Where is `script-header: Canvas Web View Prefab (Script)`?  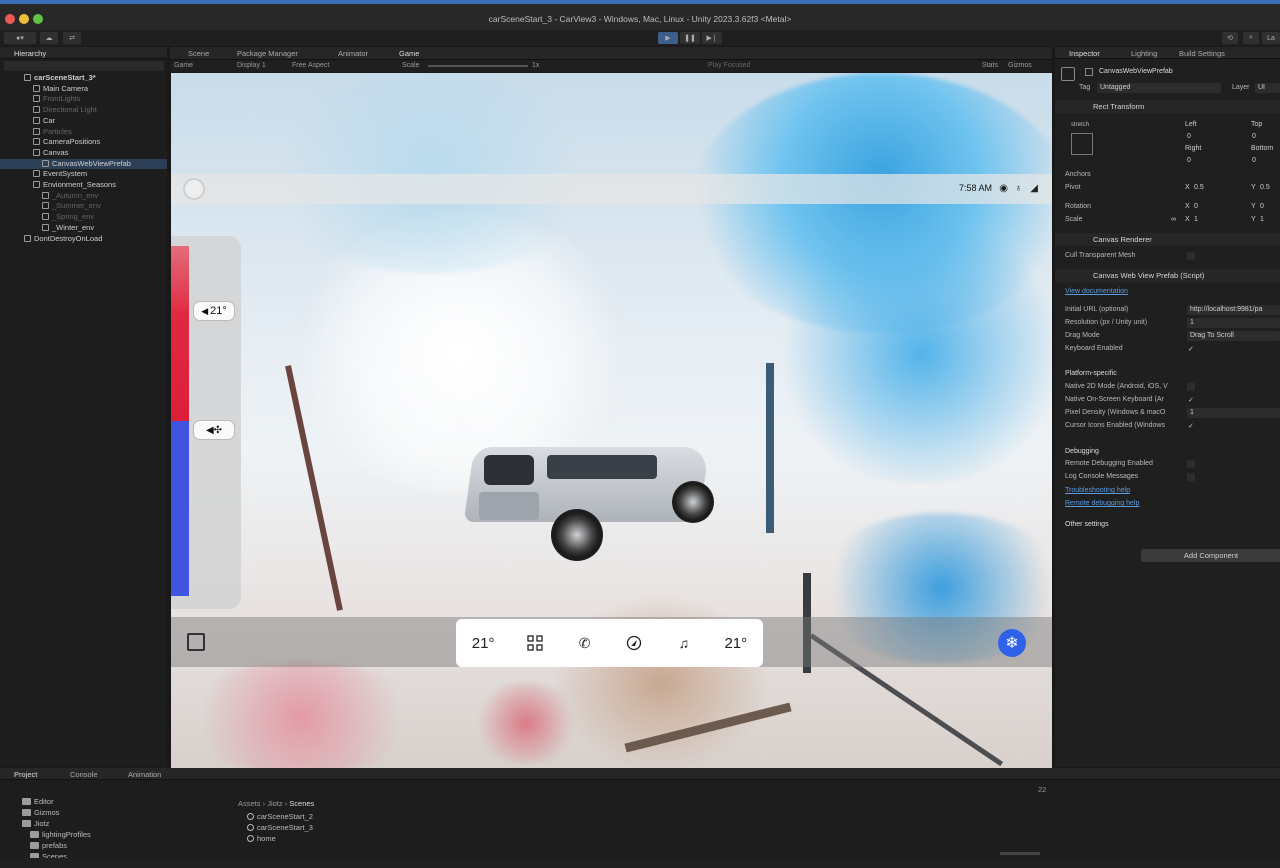 script-header: Canvas Web View Prefab (Script) is located at coordinates (1167, 275).